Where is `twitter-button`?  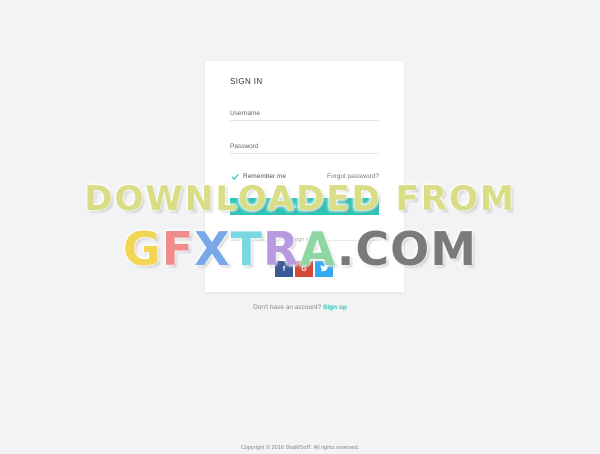 twitter-button is located at coordinates (324, 269).